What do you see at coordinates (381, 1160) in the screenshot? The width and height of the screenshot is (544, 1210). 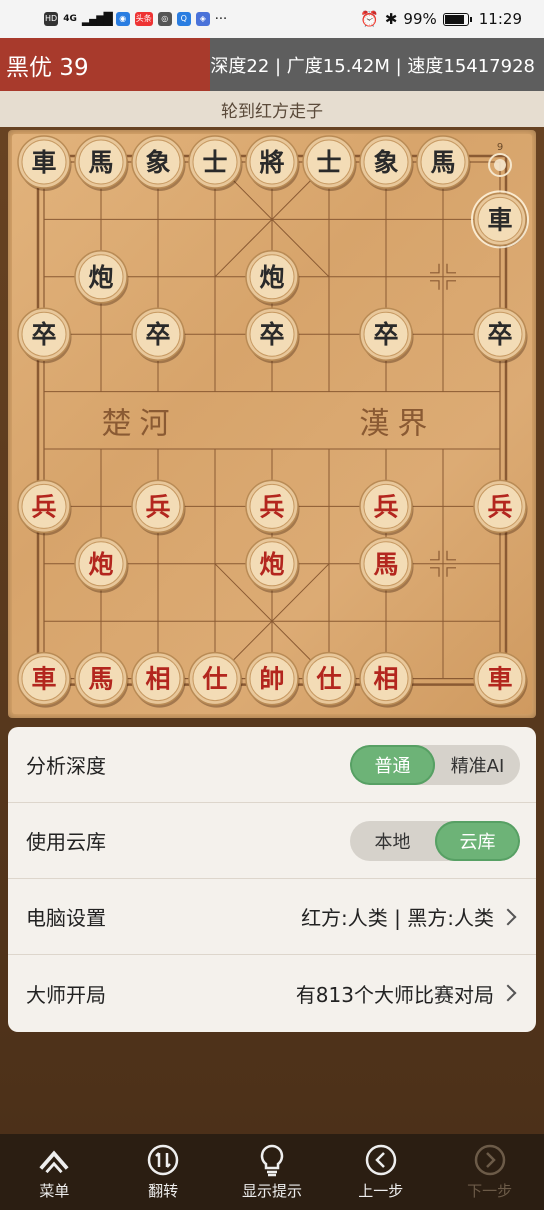 I see `chevron-left-circle-icon` at bounding box center [381, 1160].